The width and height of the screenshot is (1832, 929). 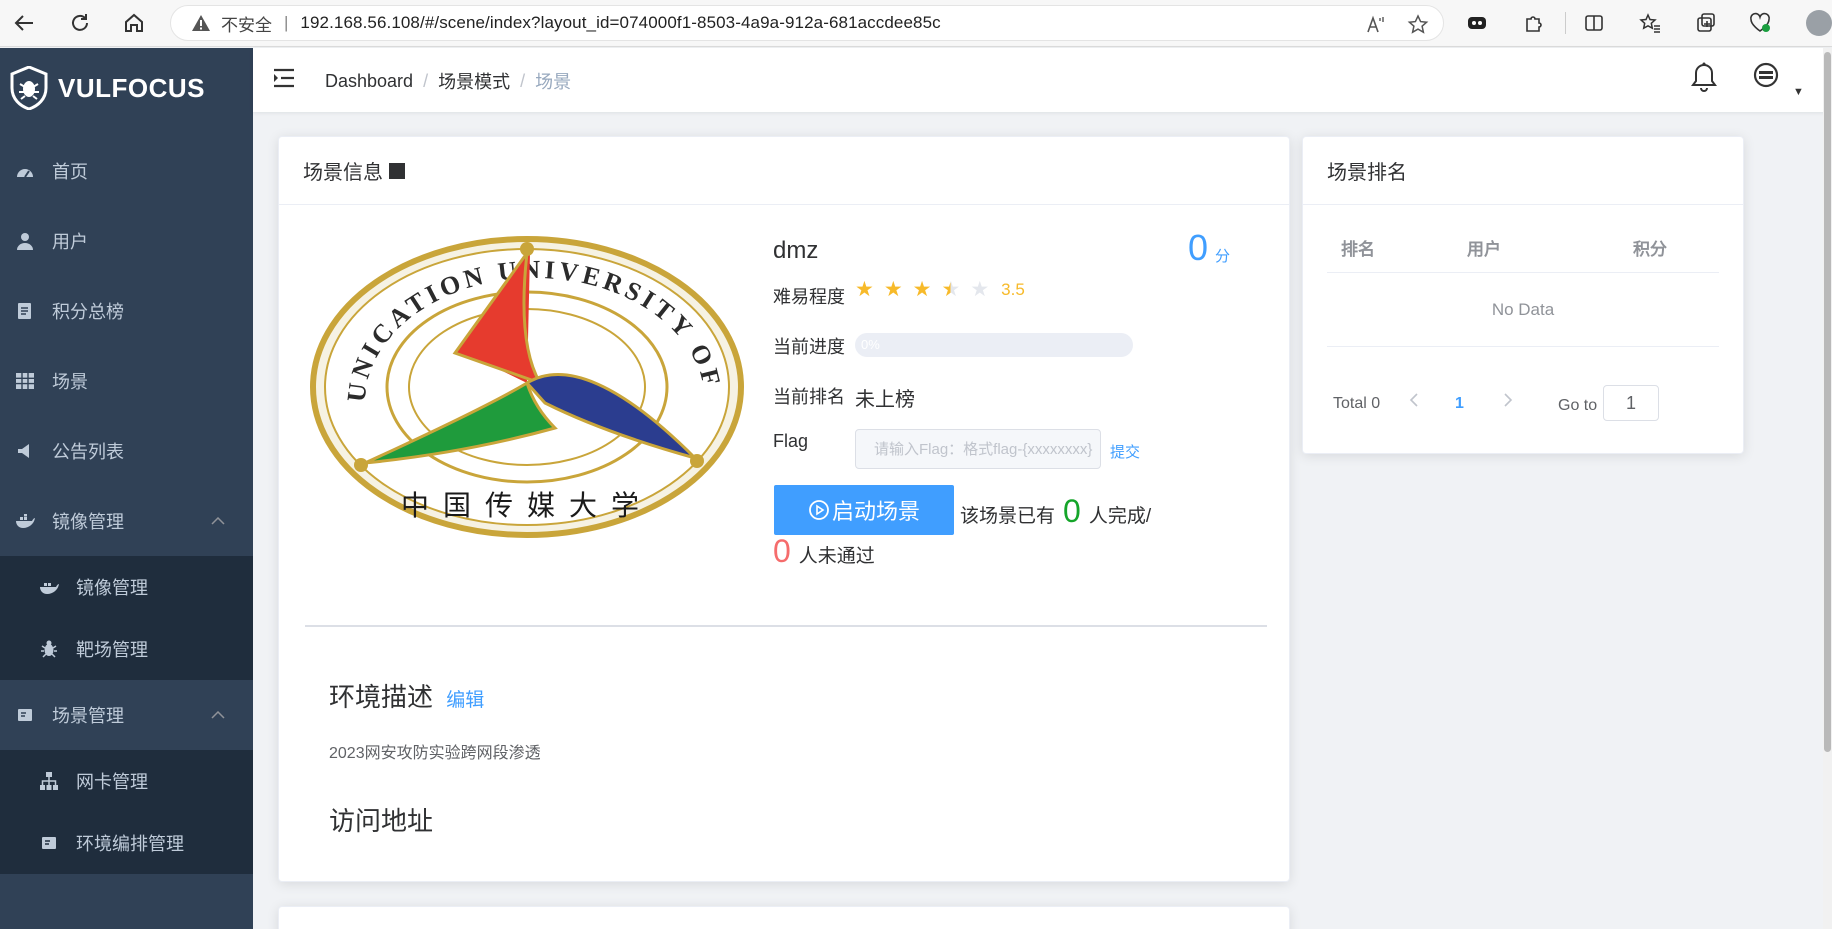 What do you see at coordinates (951, 289) in the screenshot?
I see `half-star-icon: ★` at bounding box center [951, 289].